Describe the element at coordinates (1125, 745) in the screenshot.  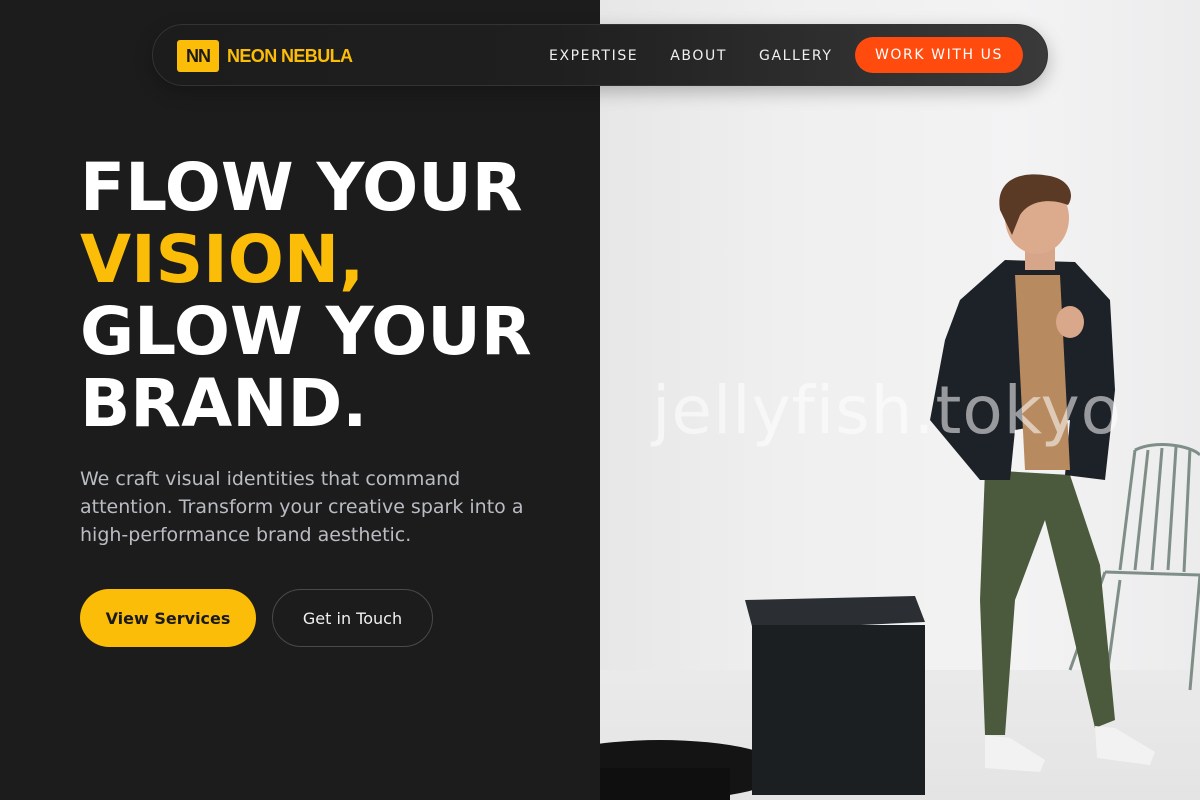
I see `shoe-right` at that location.